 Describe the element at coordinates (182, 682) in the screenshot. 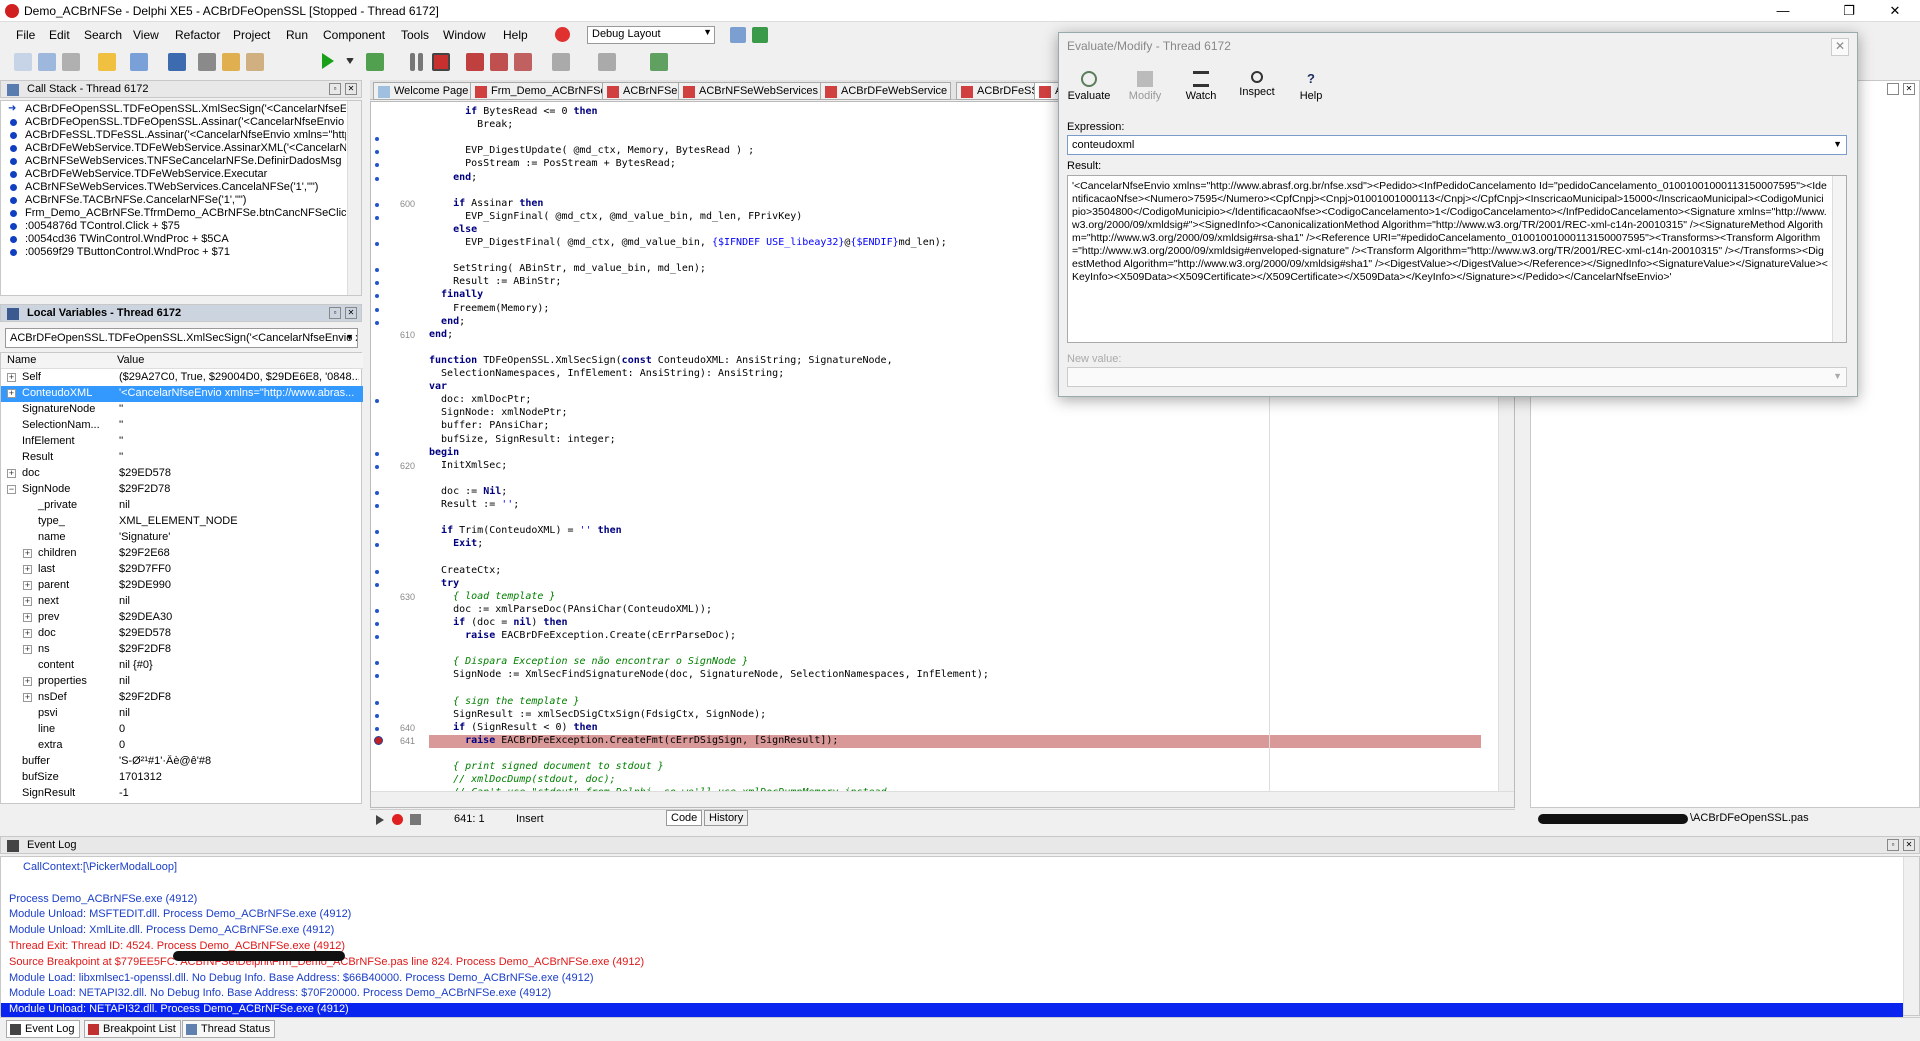

I see `local-variable-row: + properties nil` at that location.